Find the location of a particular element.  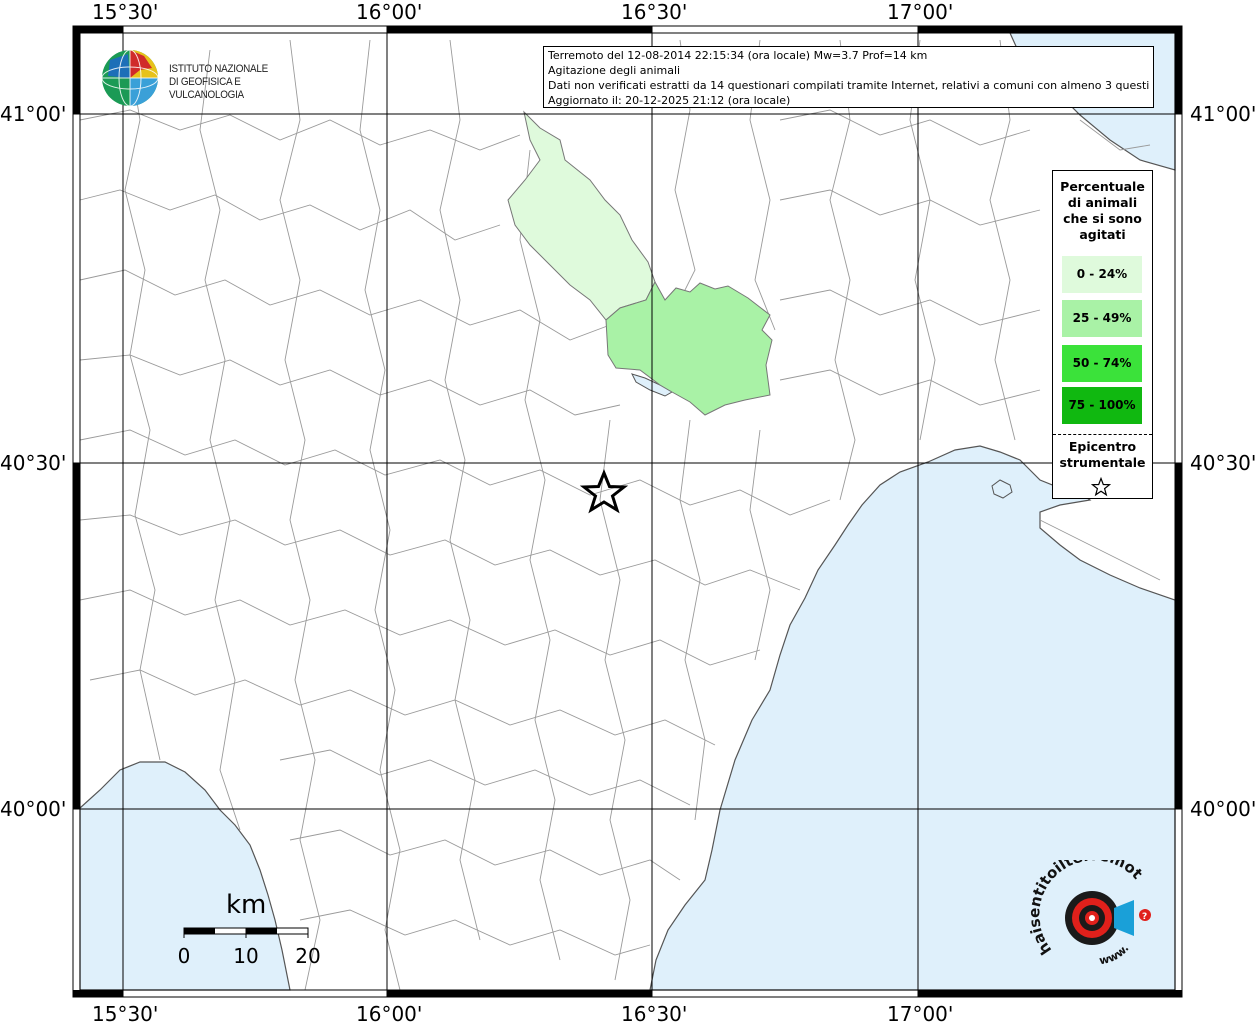

legend-class-25-49: 25 - 49% is located at coordinates (1102, 318).